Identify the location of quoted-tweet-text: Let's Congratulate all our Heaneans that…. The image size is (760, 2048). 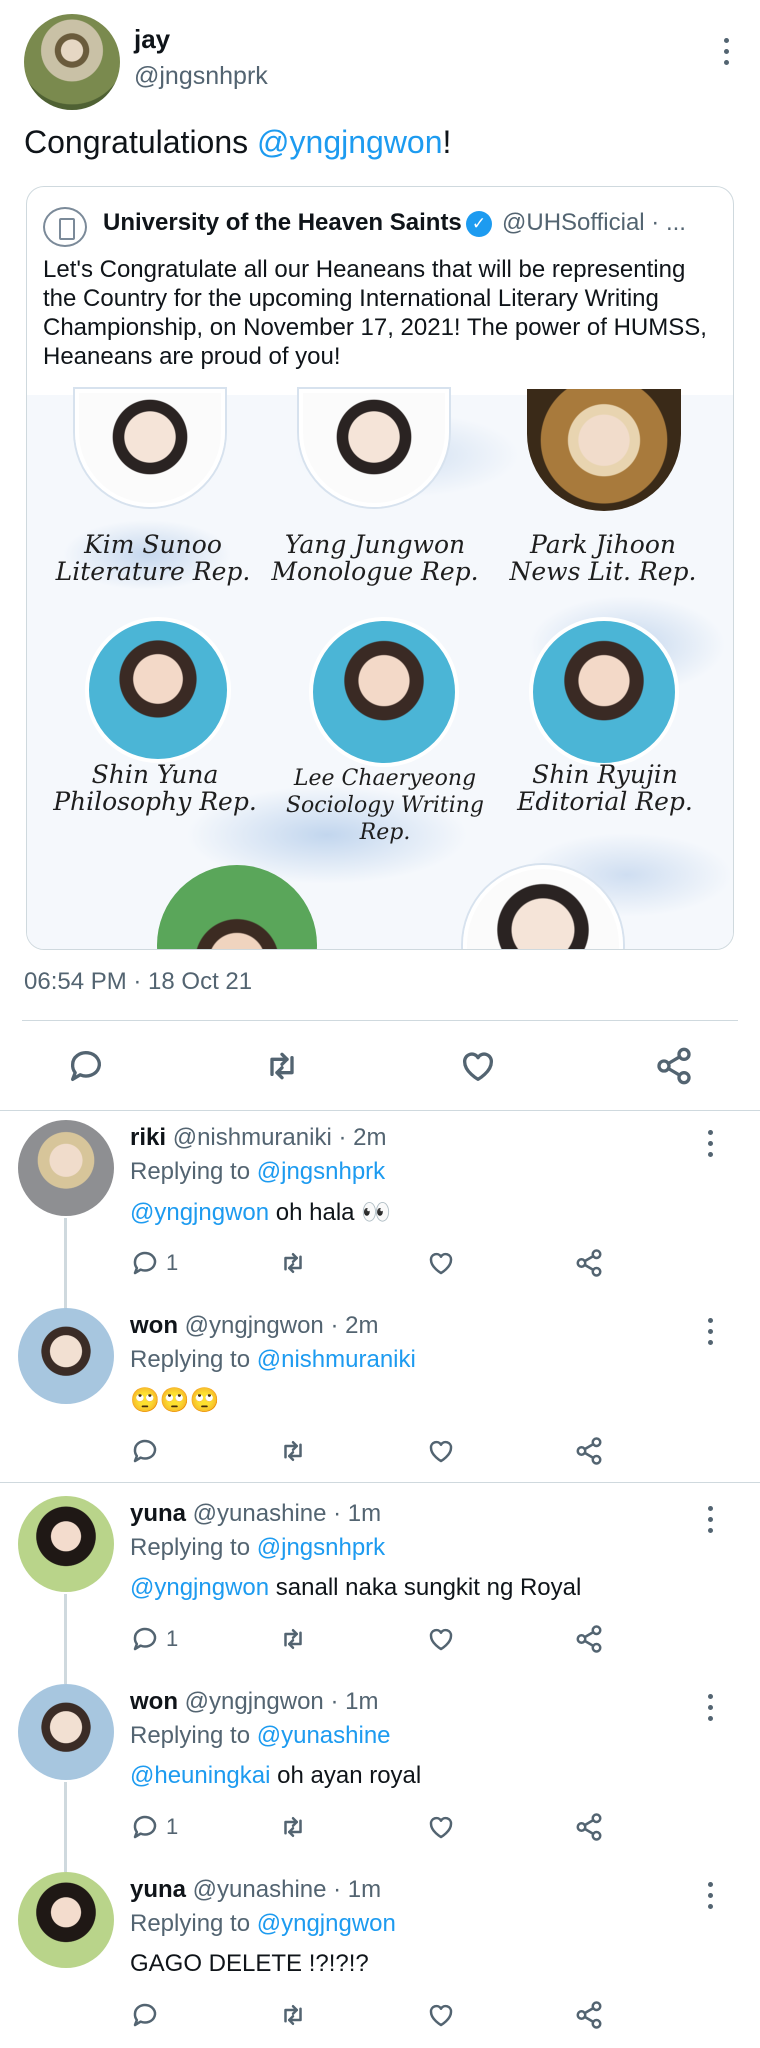
(375, 313).